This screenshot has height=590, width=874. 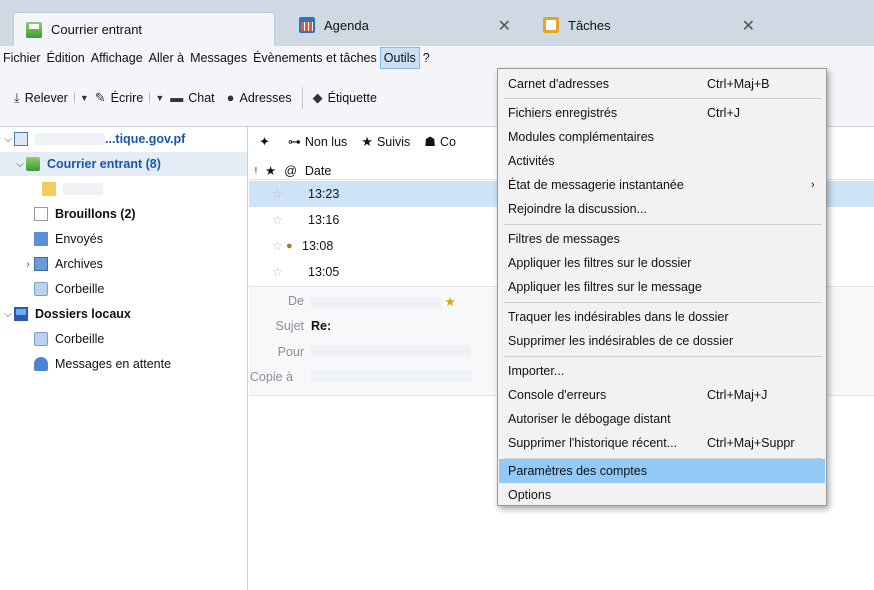 What do you see at coordinates (51, 98) in the screenshot?
I see `relever-button: ⤓ Relever ▼` at bounding box center [51, 98].